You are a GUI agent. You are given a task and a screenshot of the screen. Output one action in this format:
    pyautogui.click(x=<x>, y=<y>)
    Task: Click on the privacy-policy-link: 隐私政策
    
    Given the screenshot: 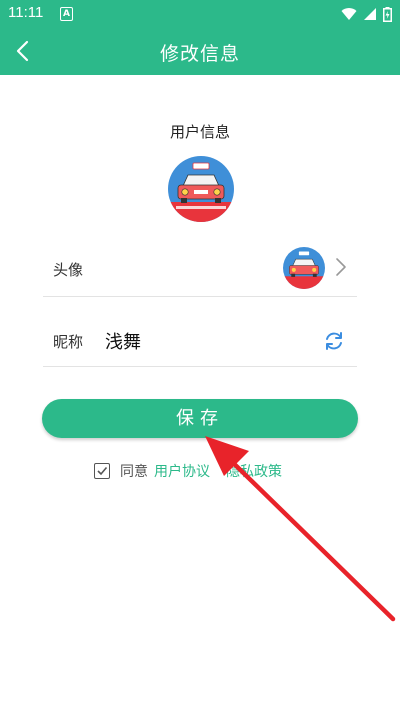 What is the action you would take?
    pyautogui.click(x=254, y=471)
    